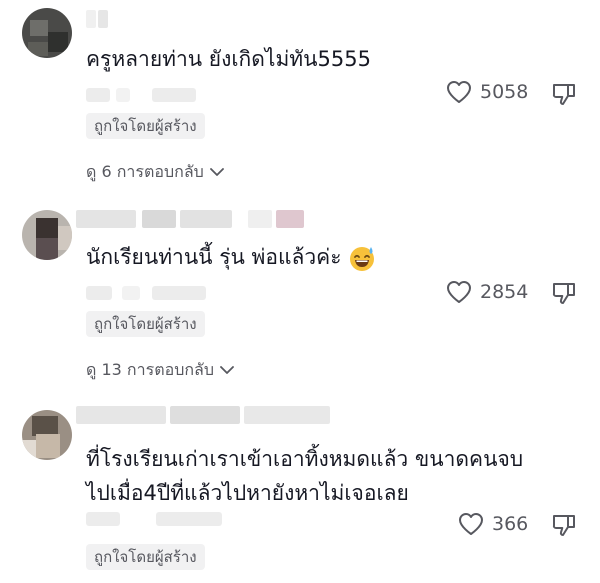 The image size is (600, 583). I want to click on view-replies-label: ดู 13 การตอบกลับ, so click(150, 369).